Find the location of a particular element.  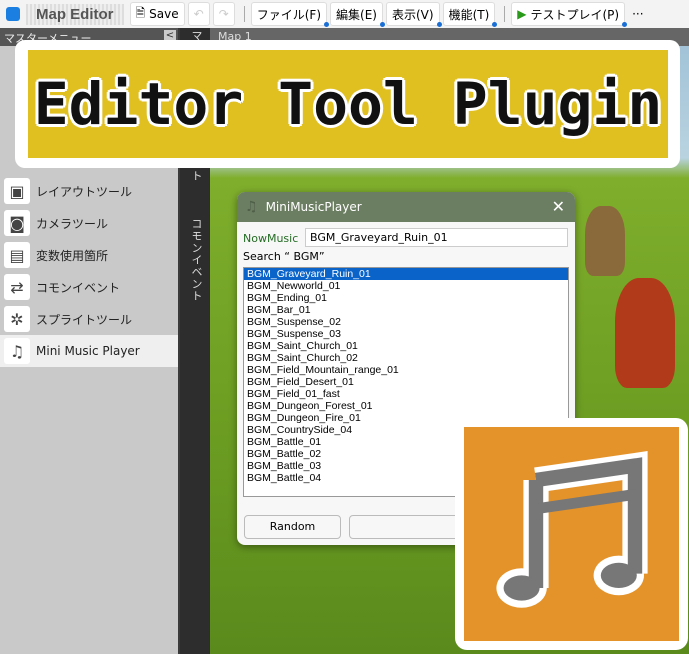

common-event-icon: ⇄ is located at coordinates (17, 287).